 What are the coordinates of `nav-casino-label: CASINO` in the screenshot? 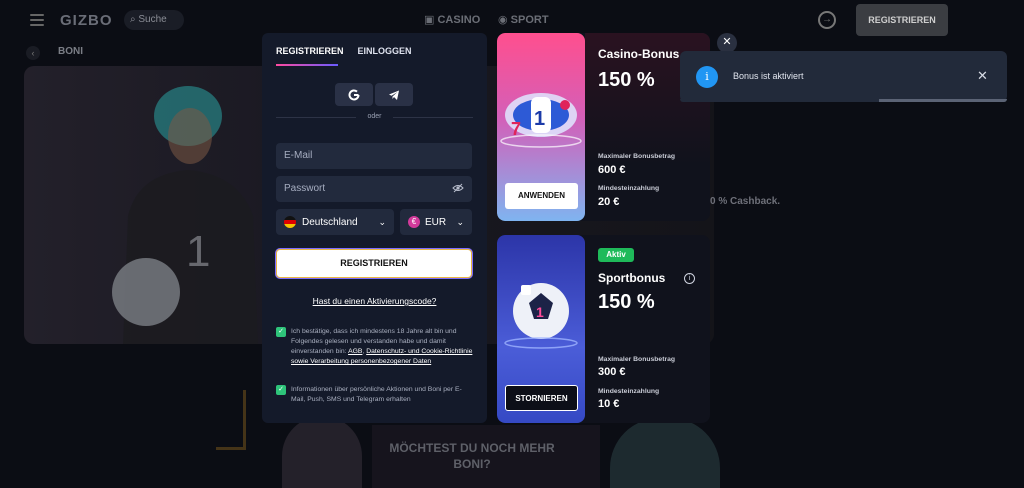 It's located at (459, 20).